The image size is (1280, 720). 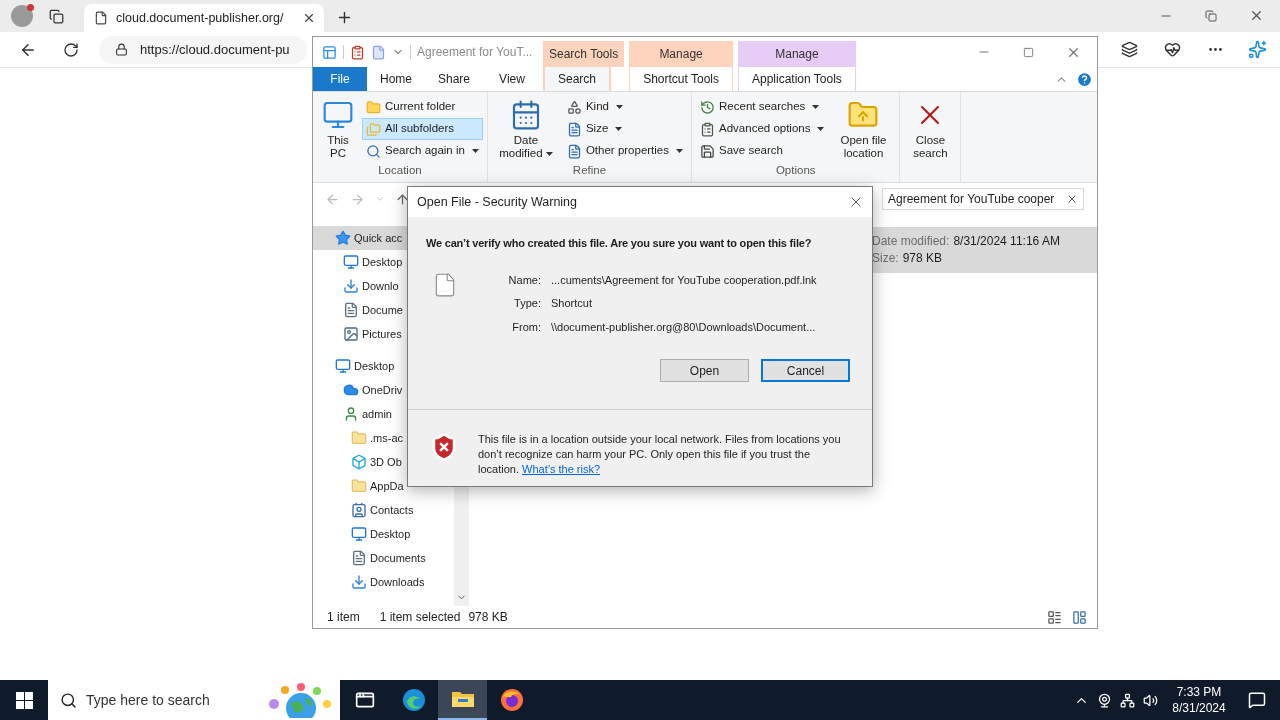 I want to click on field-label: Name:, so click(x=524, y=280).